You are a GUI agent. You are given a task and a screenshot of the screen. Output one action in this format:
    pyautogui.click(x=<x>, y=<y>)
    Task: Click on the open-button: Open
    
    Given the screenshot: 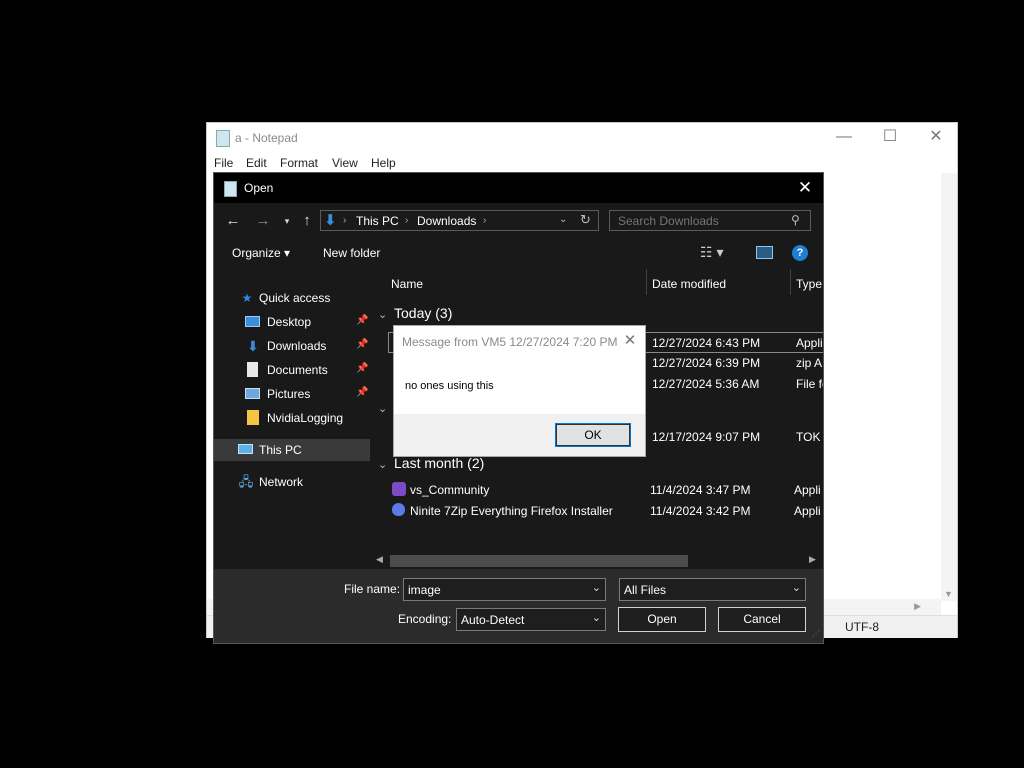 What is the action you would take?
    pyautogui.click(x=662, y=619)
    